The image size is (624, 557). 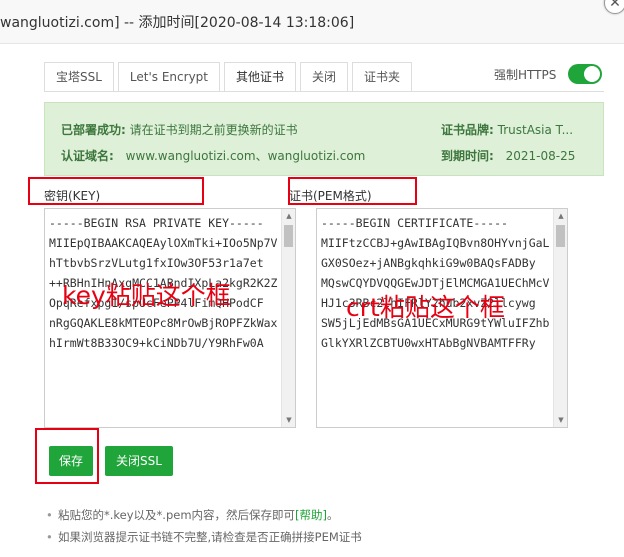 I want to click on tabs-divider, so click(x=324, y=91).